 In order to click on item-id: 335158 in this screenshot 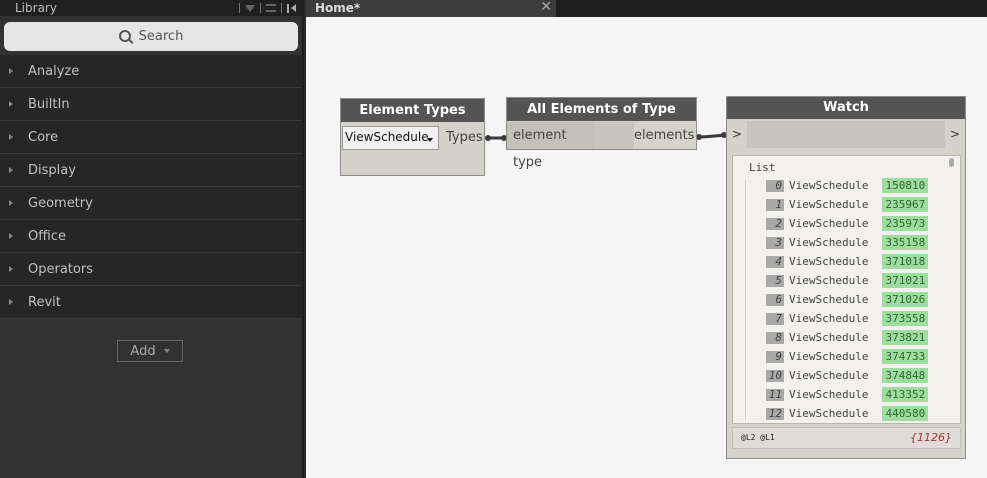, I will do `click(905, 242)`.